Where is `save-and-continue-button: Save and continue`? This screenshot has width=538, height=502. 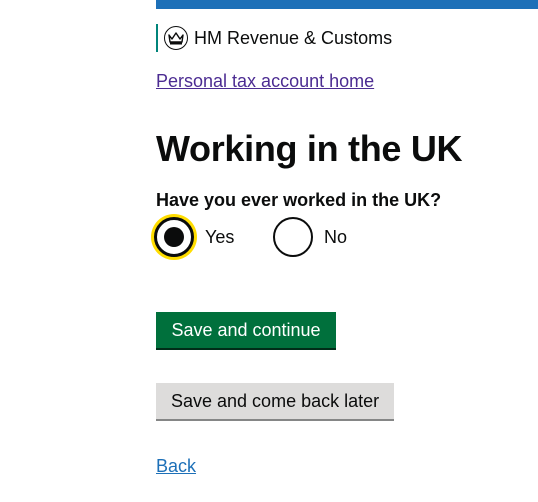
save-and-continue-button: Save and continue is located at coordinates (246, 330).